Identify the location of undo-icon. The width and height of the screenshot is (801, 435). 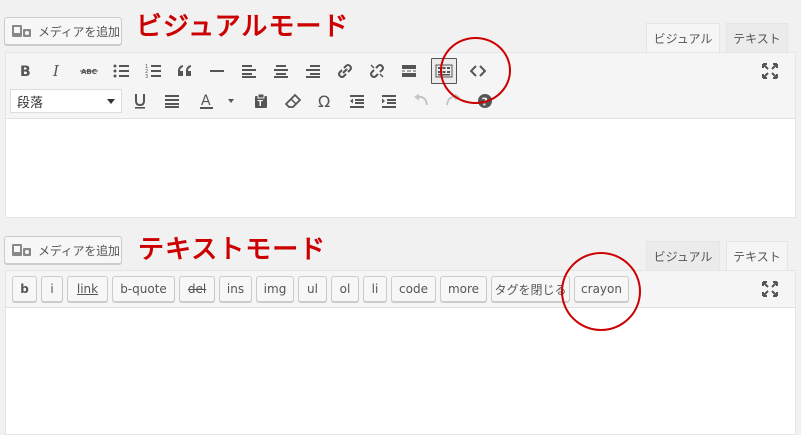
(421, 101).